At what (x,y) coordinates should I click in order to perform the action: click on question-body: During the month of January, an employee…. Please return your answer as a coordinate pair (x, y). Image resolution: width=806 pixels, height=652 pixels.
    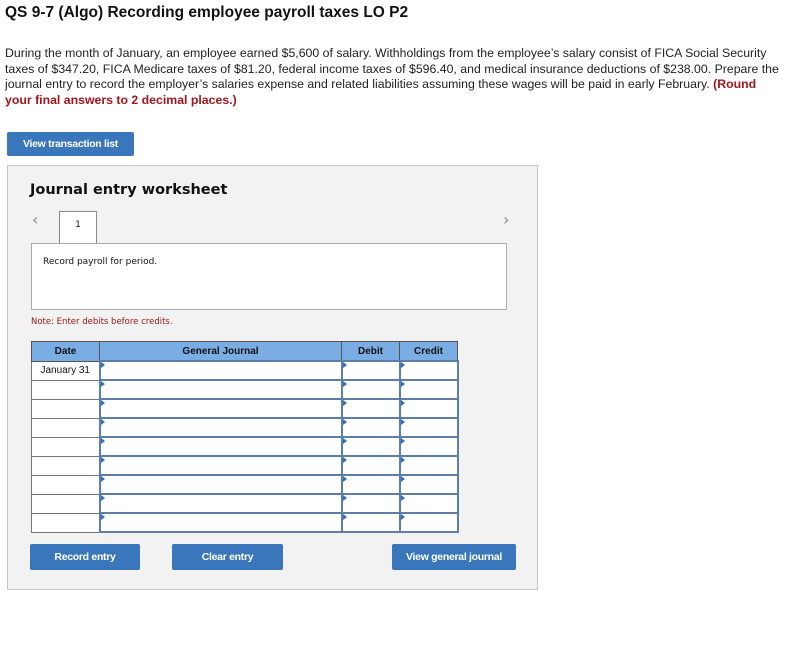
    Looking at the image, I should click on (395, 77).